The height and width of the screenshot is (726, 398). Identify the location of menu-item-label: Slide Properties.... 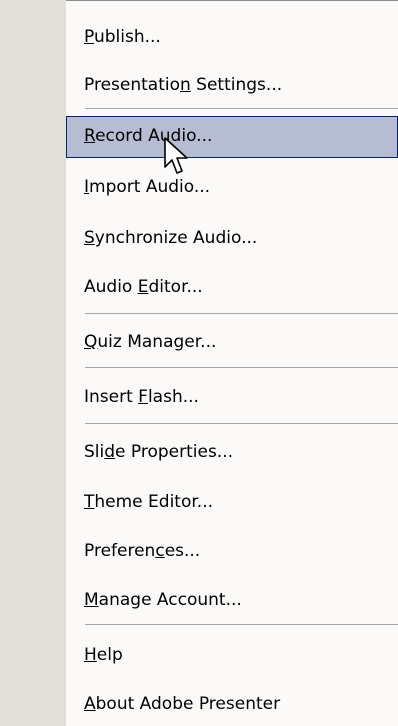
(159, 452).